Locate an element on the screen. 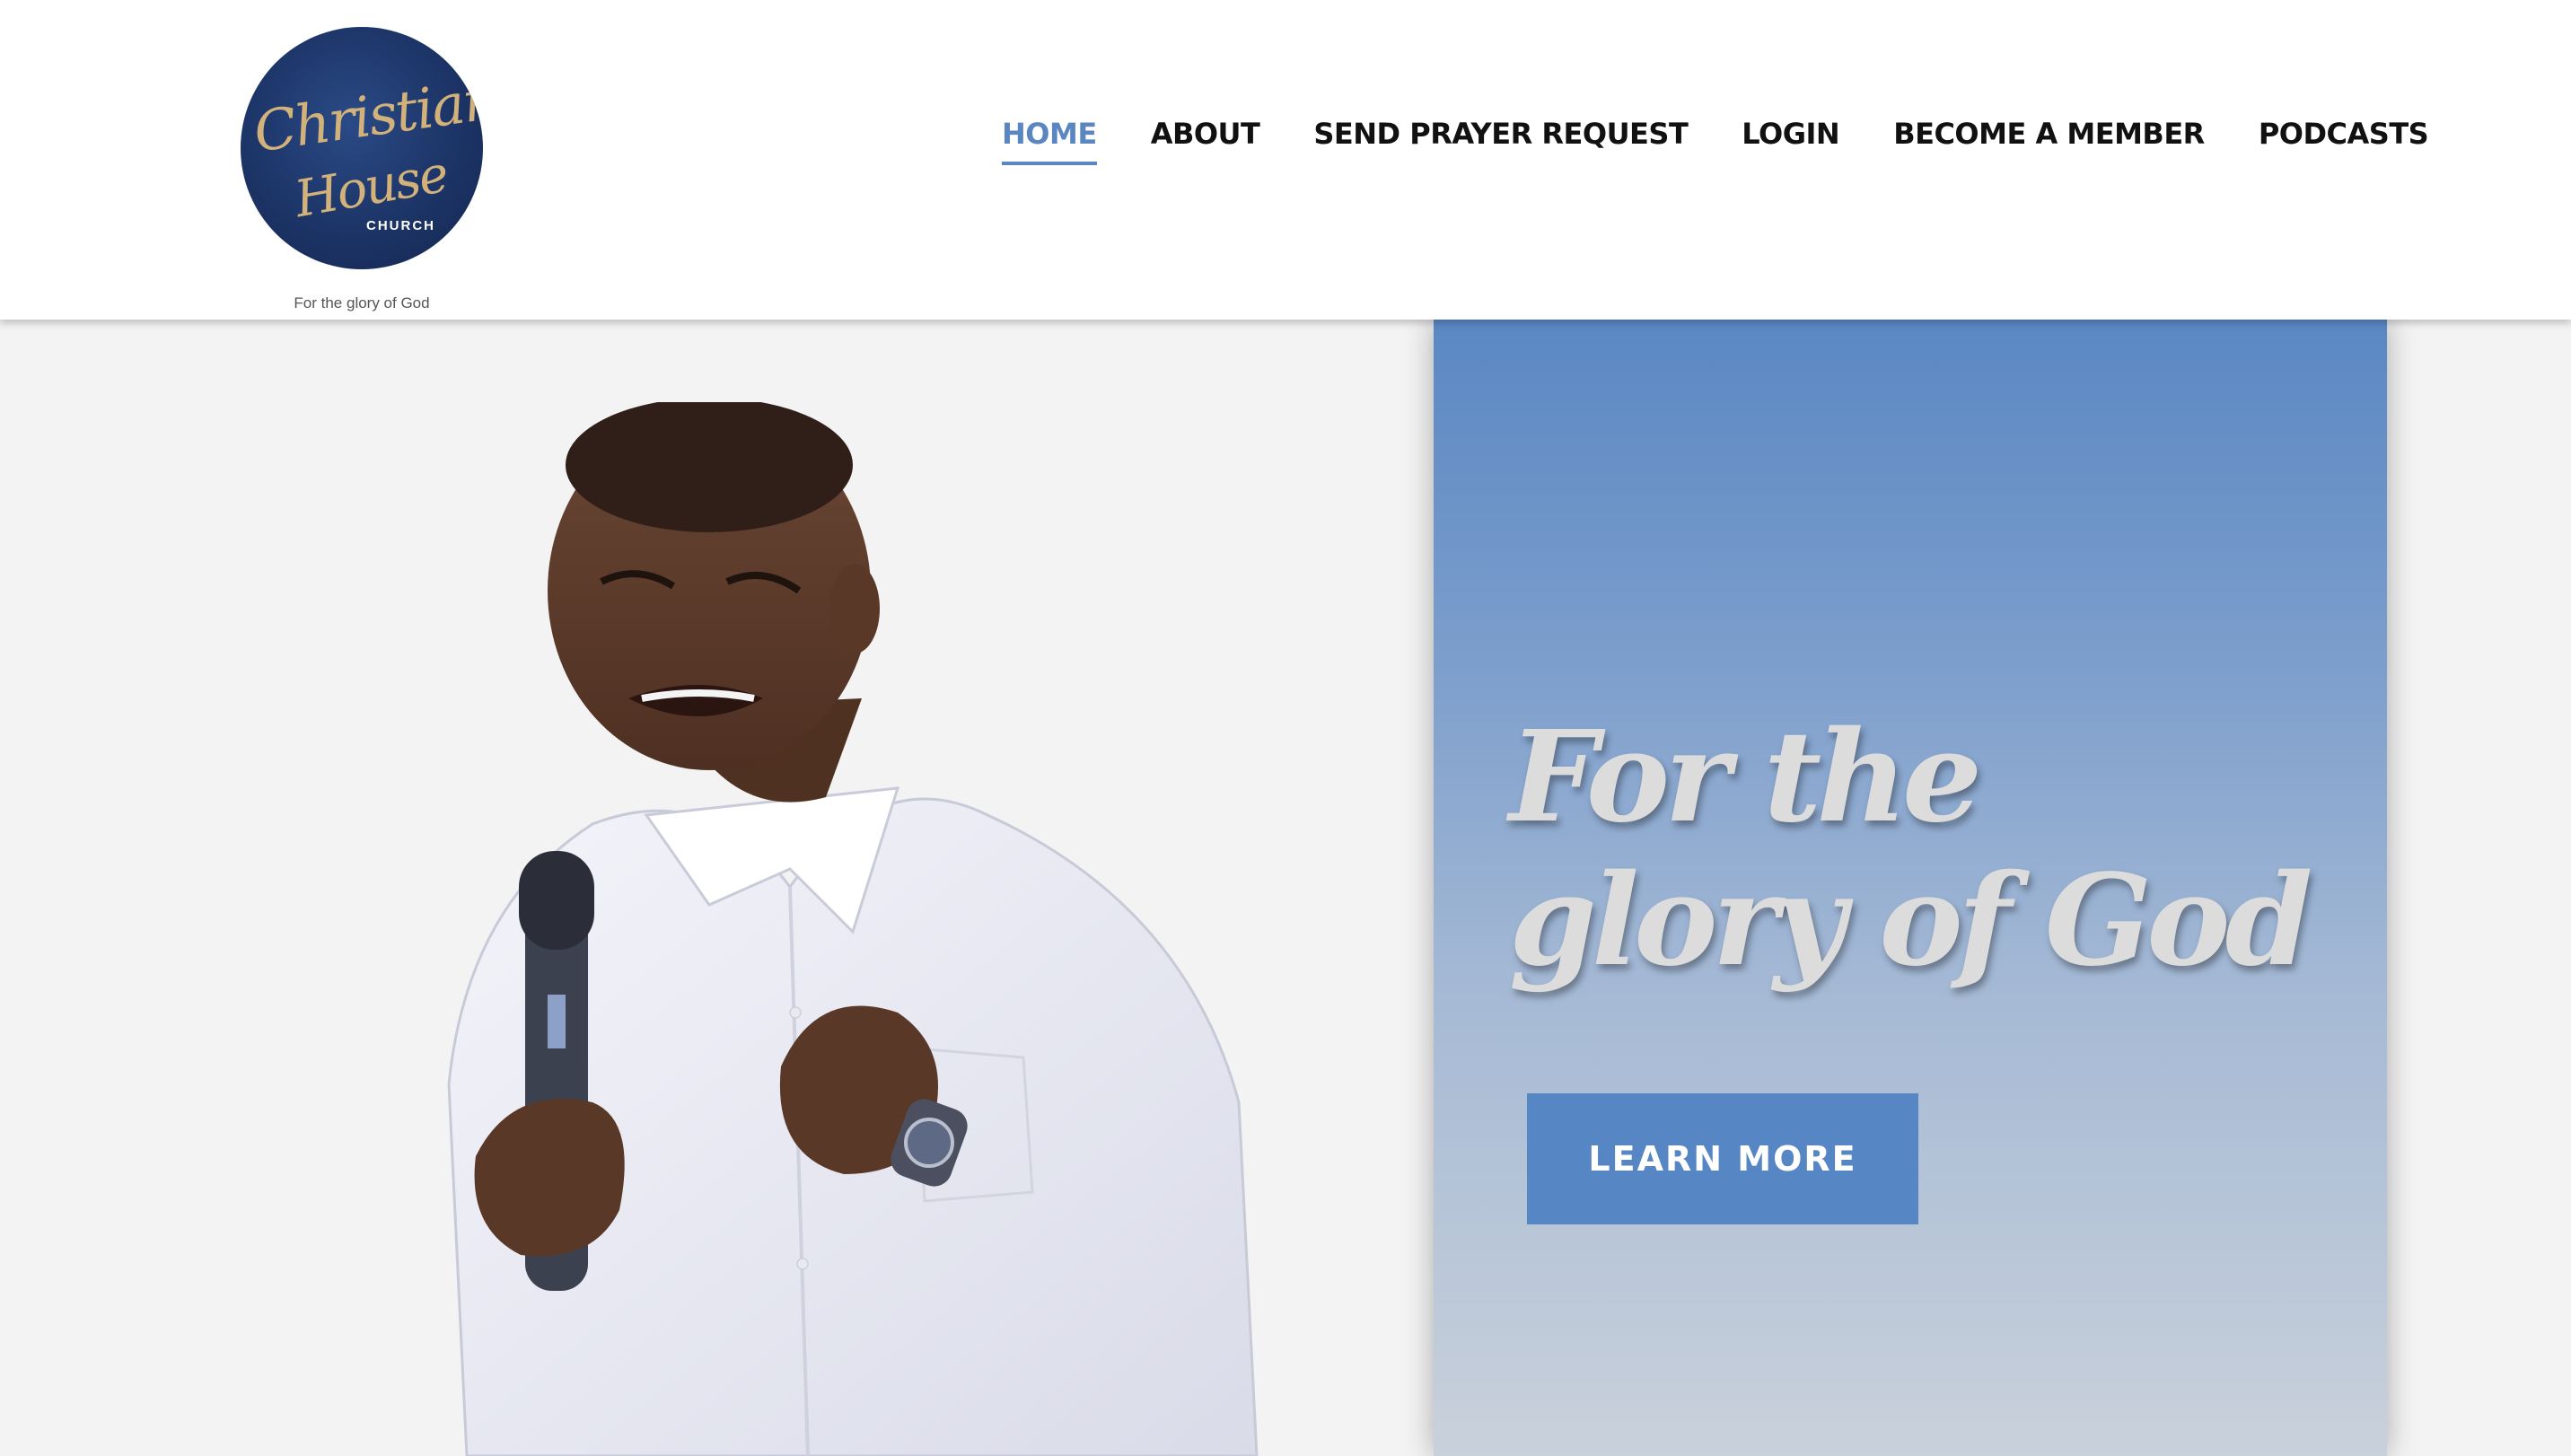  hero-heading: For the glory of God is located at coordinates (1911, 849).